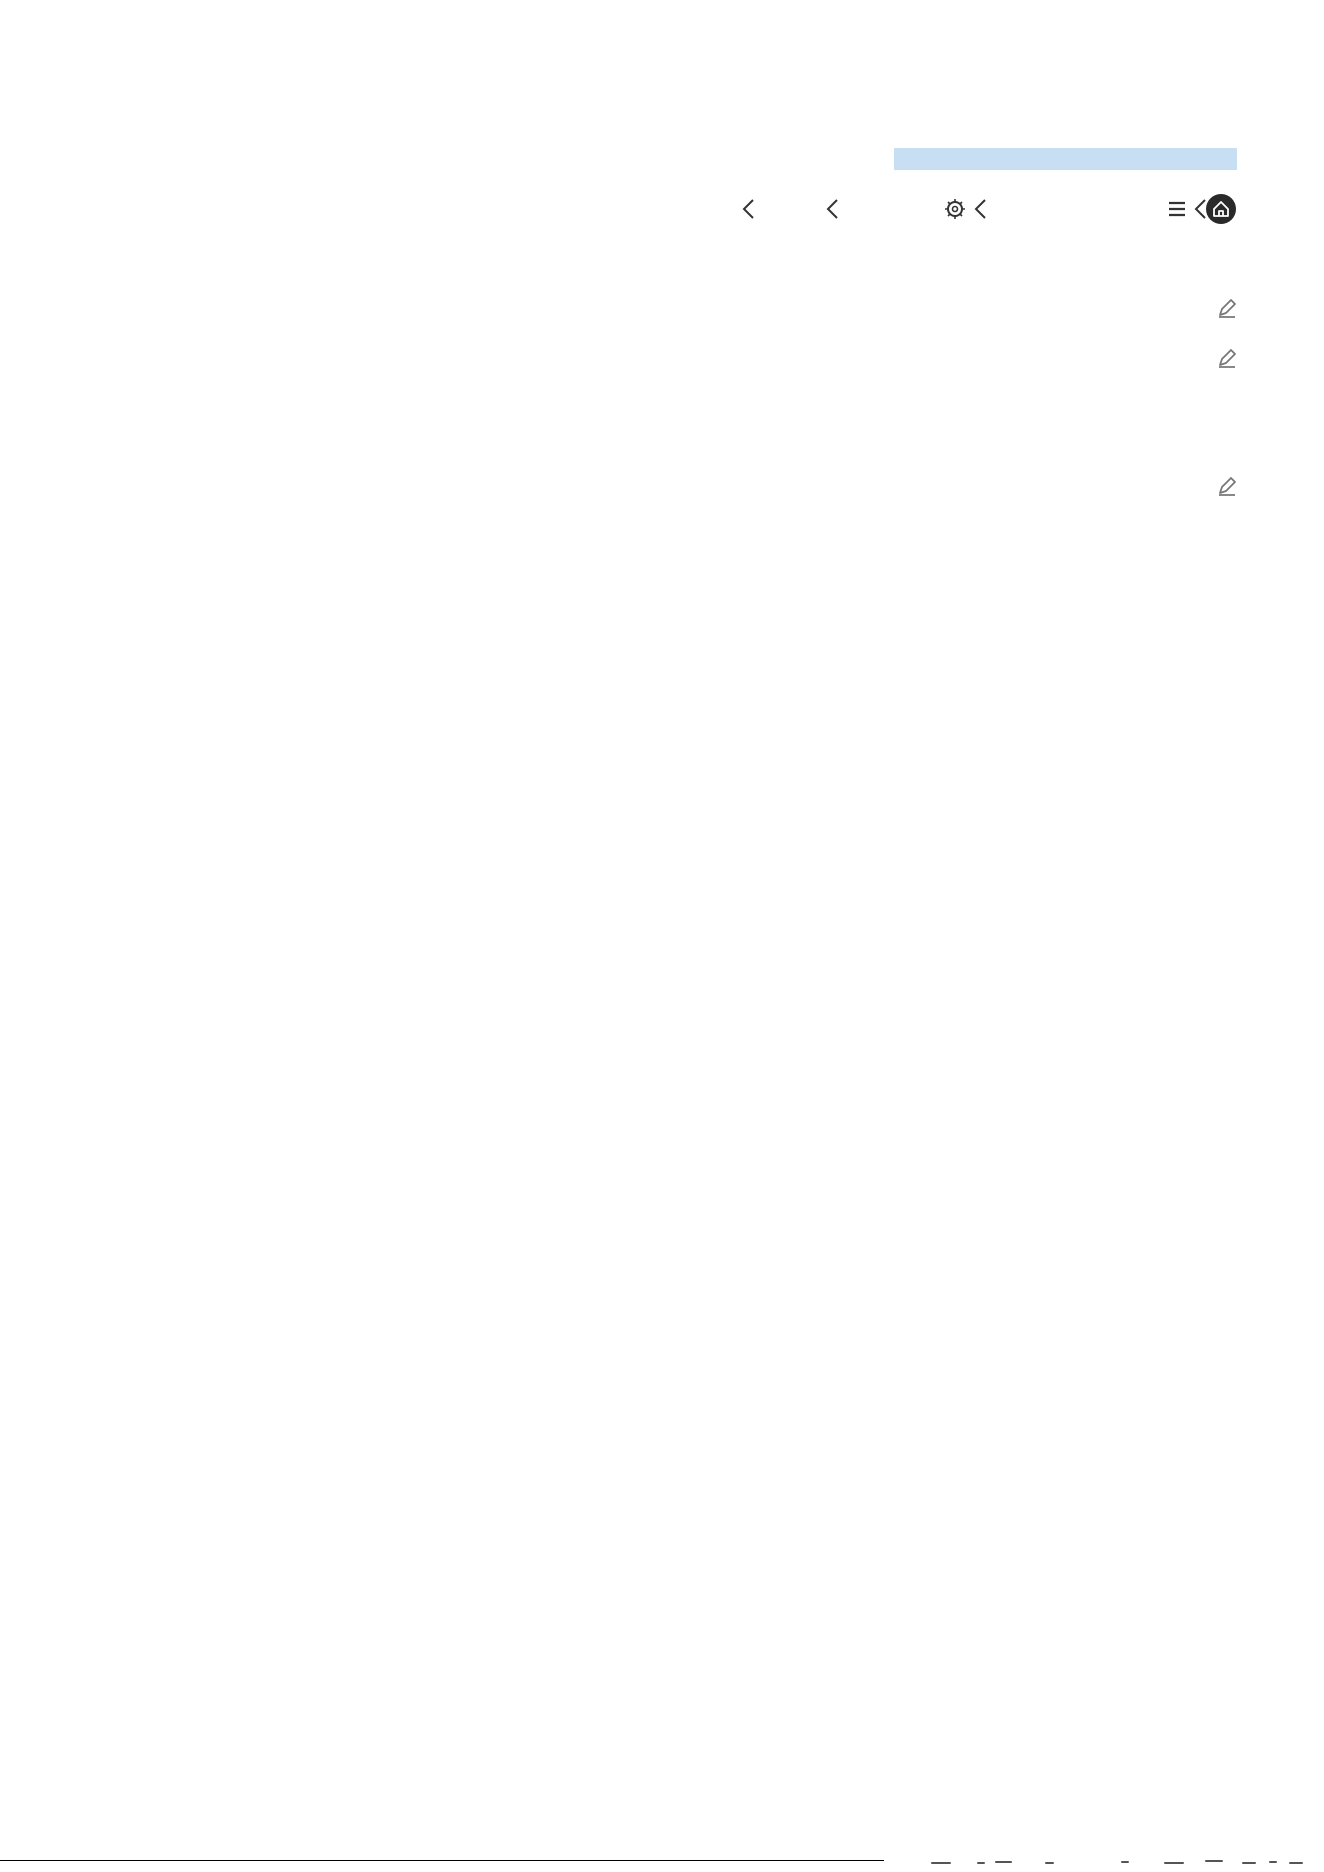 The width and height of the screenshot is (1324, 1872). What do you see at coordinates (1117, 1862) in the screenshot?
I see `footer-text-fragment` at bounding box center [1117, 1862].